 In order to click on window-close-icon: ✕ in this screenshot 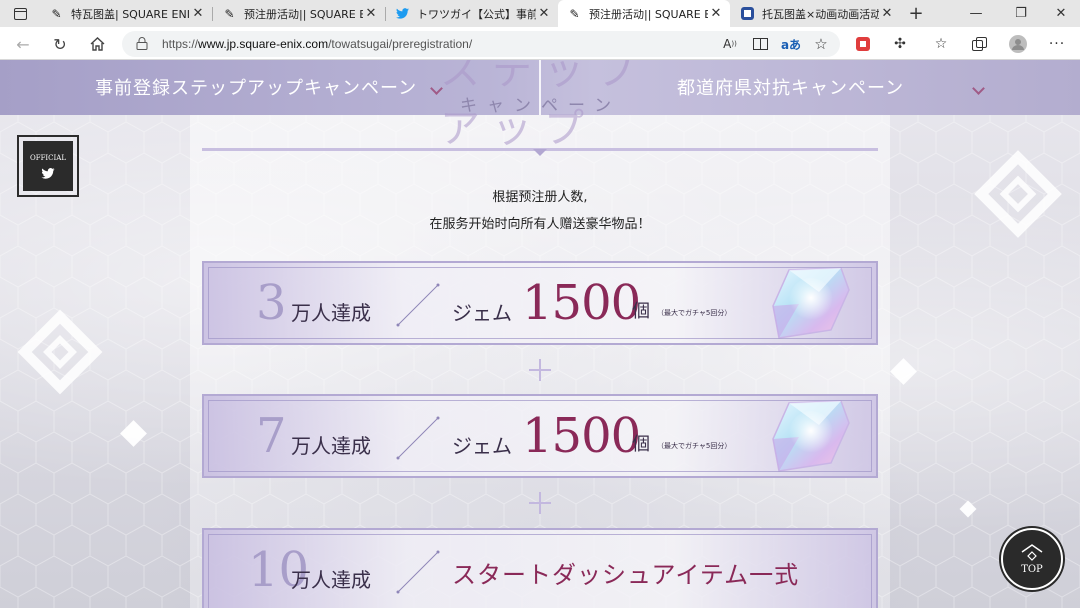, I will do `click(1061, 13)`.